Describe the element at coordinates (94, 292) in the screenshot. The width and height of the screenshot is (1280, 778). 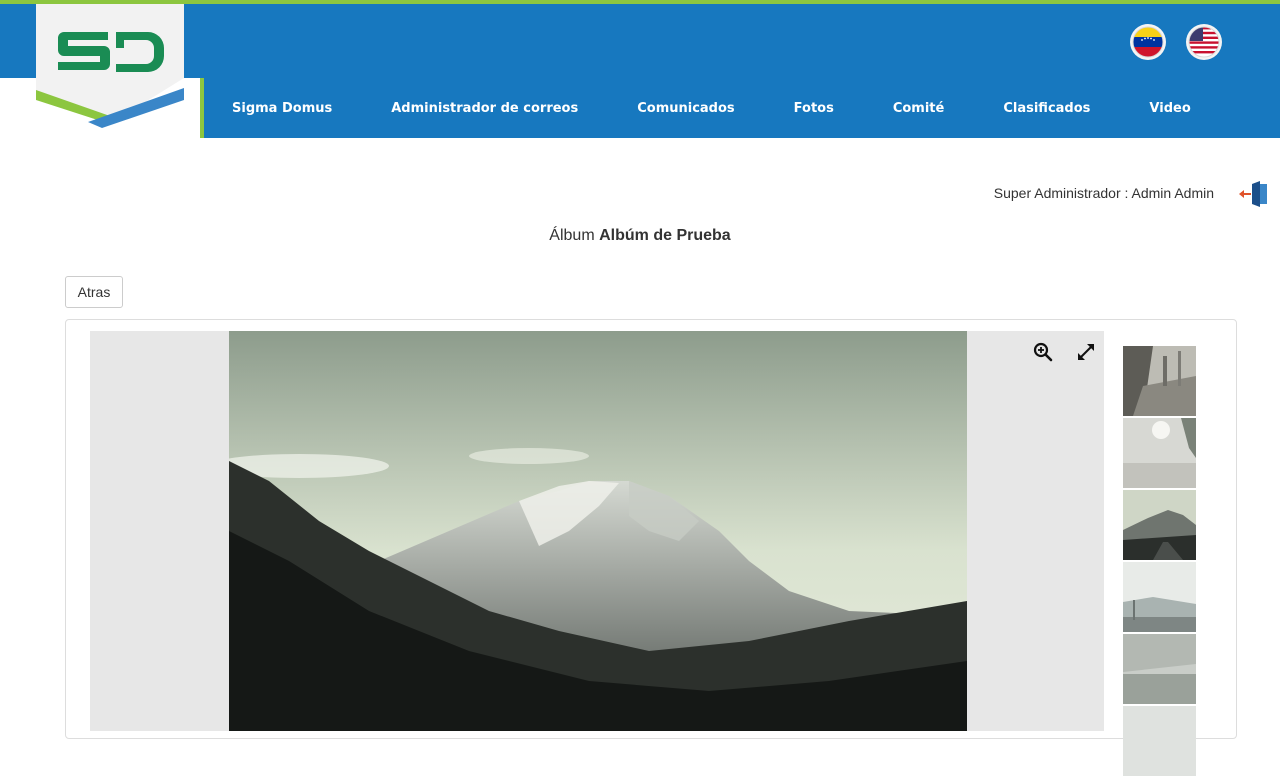
I see `back-button: Atras` at that location.